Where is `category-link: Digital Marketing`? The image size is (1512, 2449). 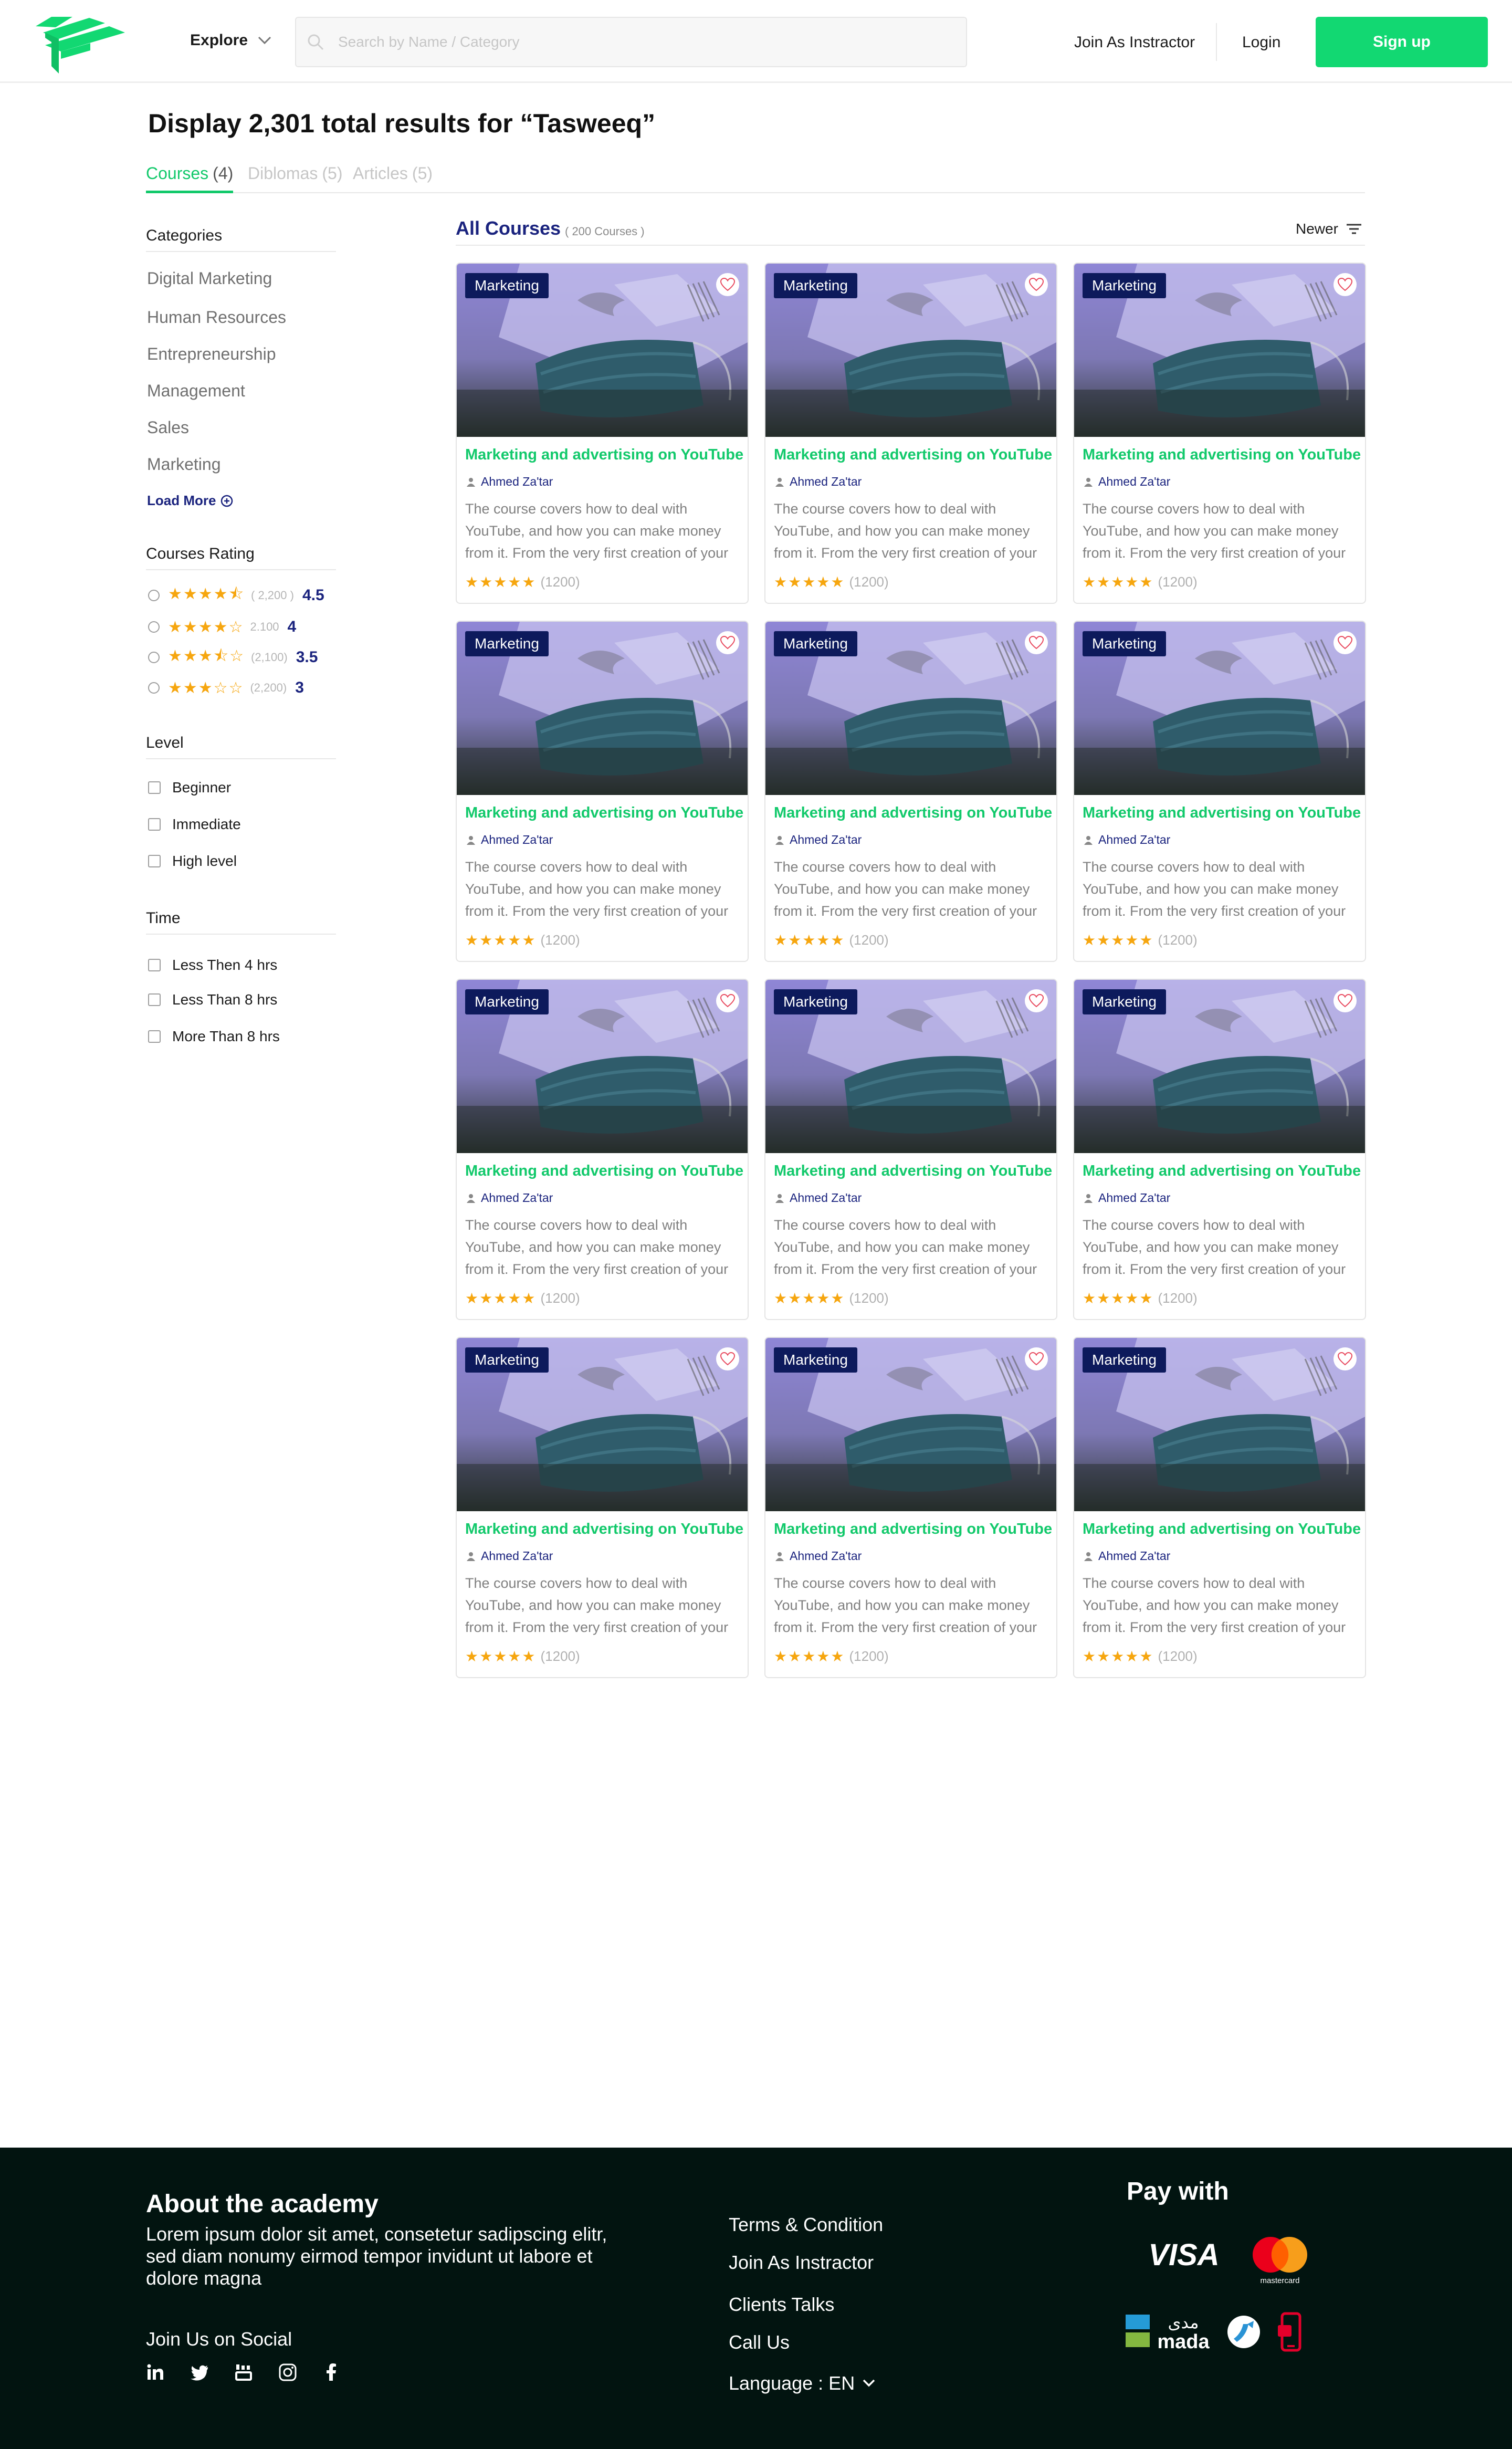
category-link: Digital Marketing is located at coordinates (209, 278).